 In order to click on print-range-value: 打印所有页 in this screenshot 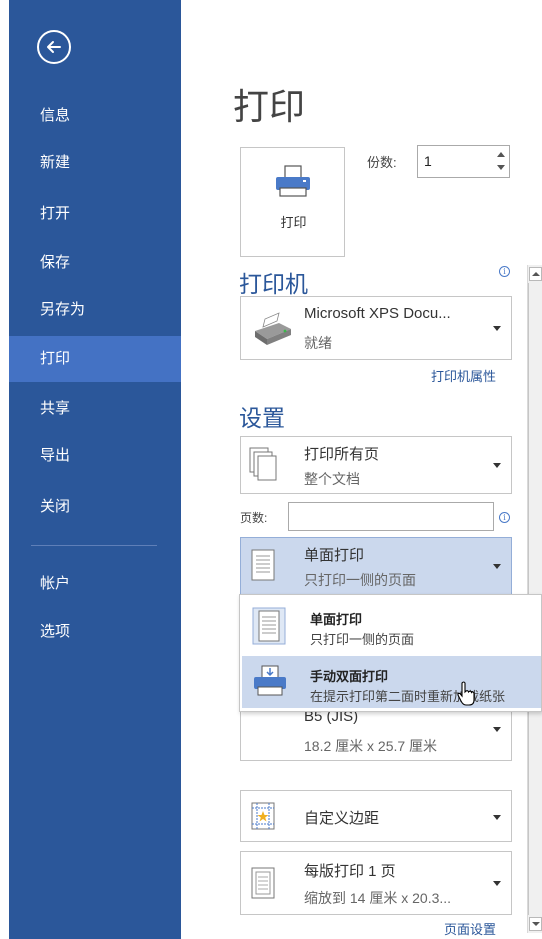, I will do `click(342, 454)`.